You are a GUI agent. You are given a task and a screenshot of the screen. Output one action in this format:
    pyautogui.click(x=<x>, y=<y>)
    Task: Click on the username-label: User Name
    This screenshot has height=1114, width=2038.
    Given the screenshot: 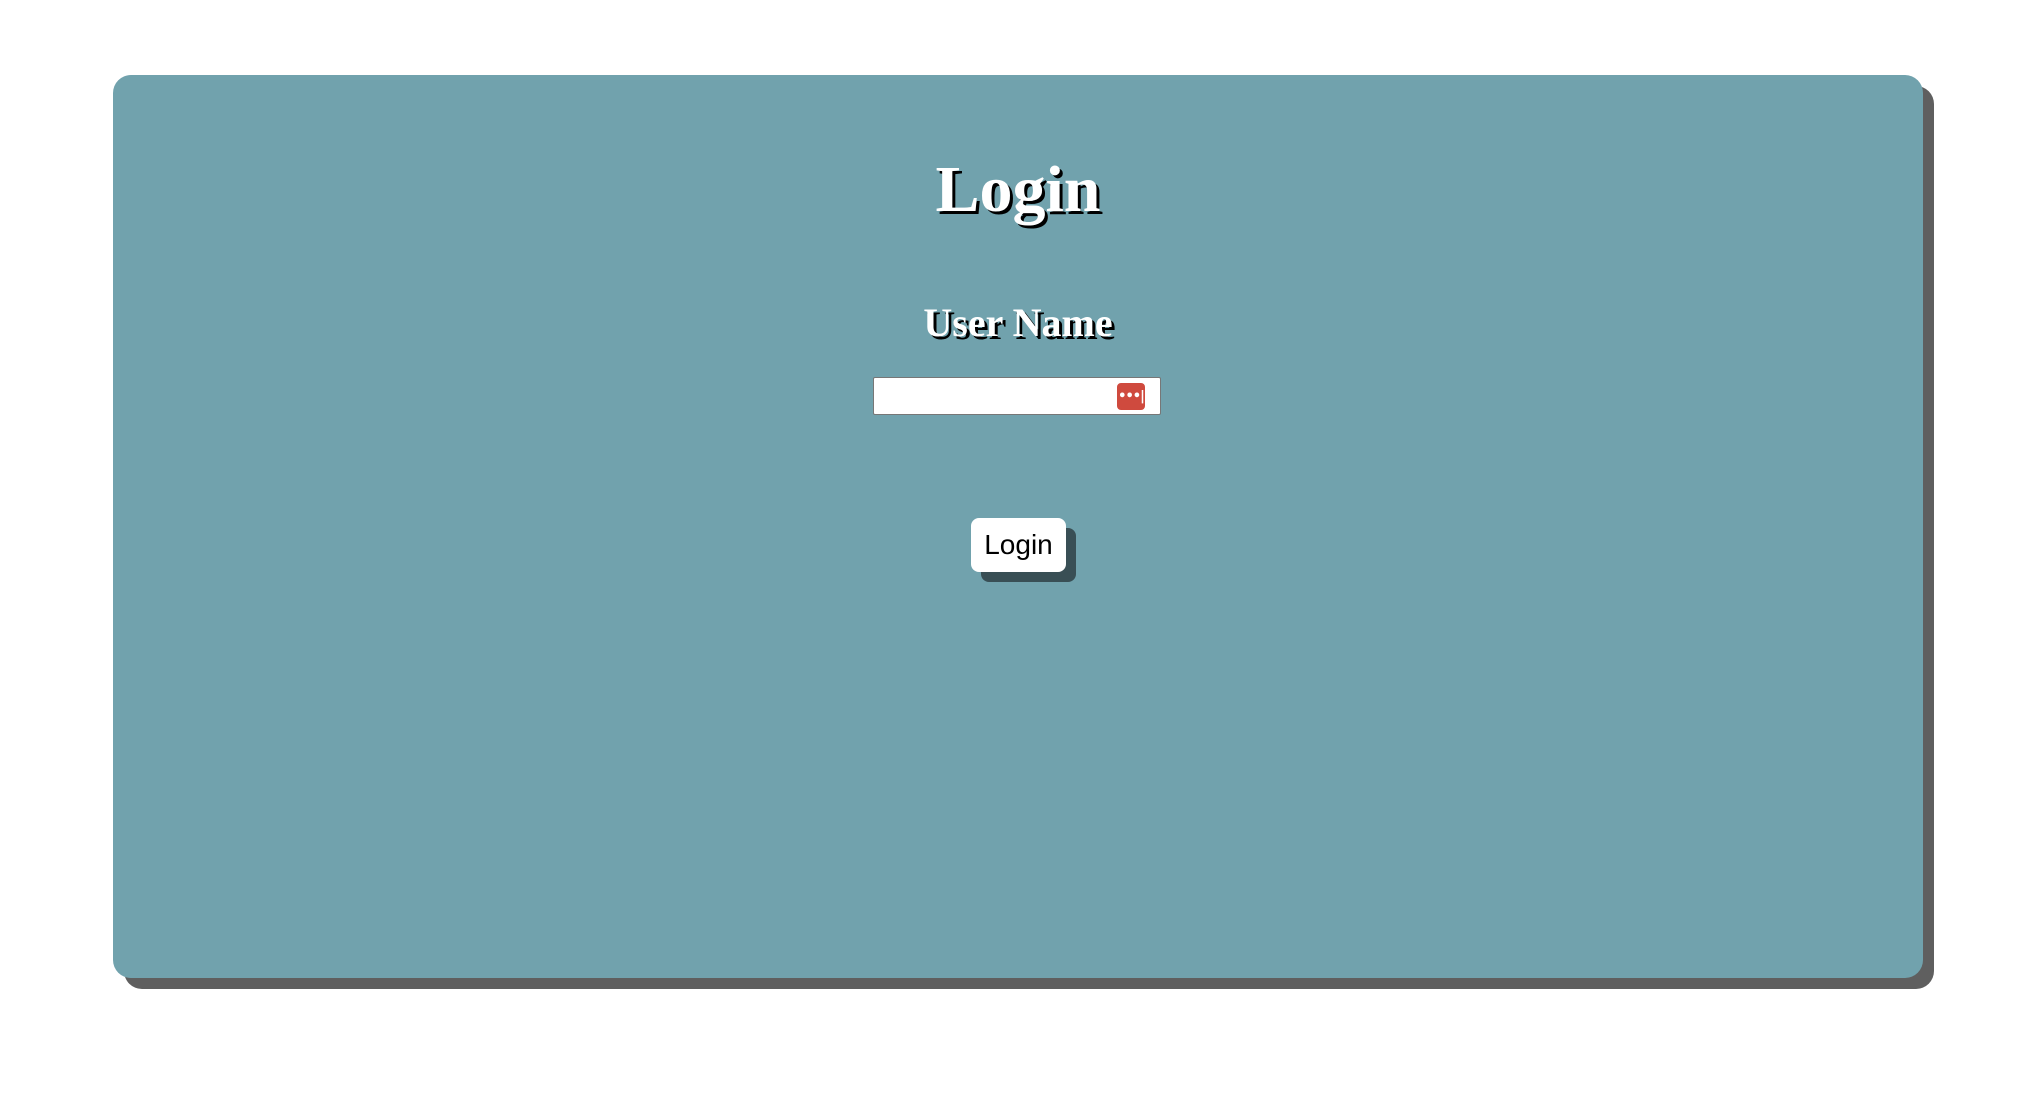 What is the action you would take?
    pyautogui.click(x=1018, y=322)
    